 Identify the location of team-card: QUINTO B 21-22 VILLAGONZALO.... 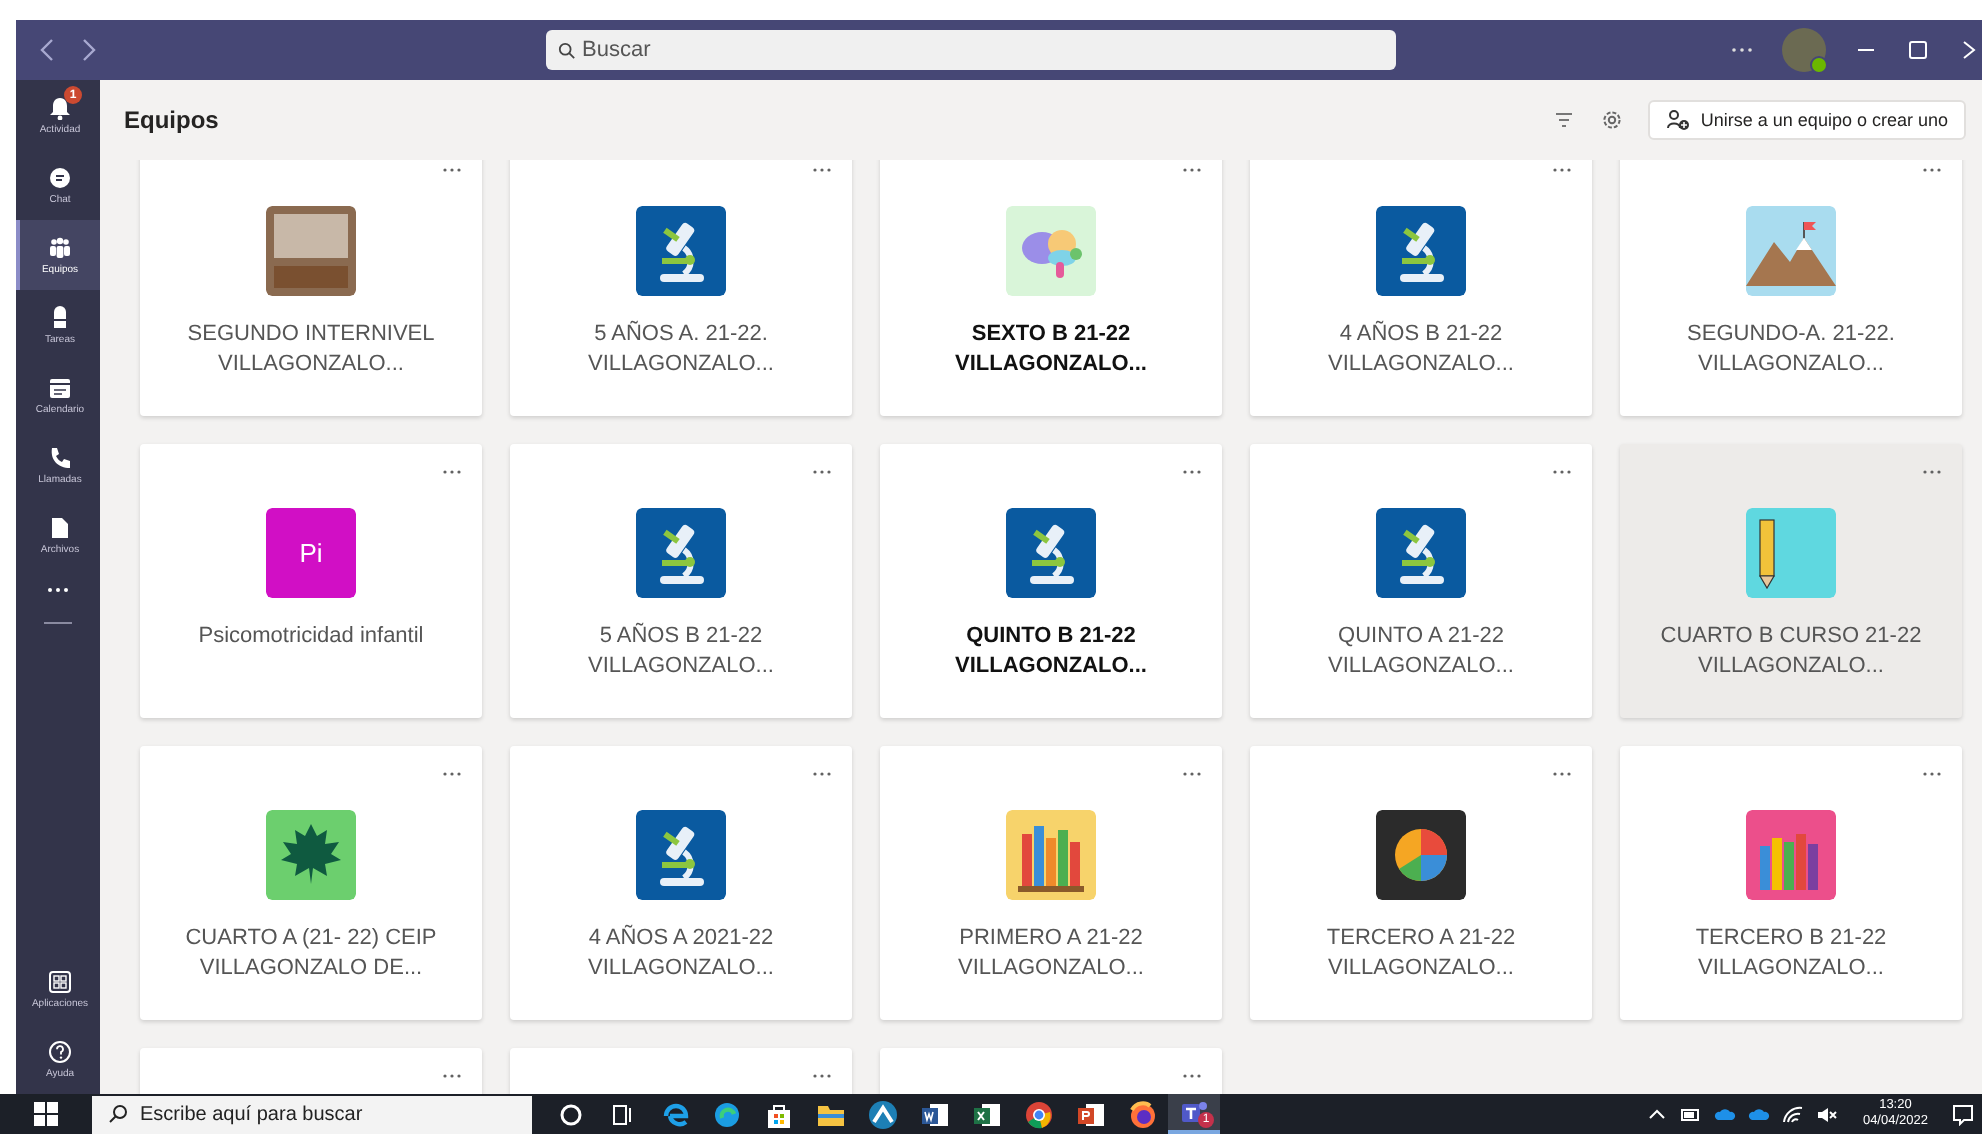
(1051, 581).